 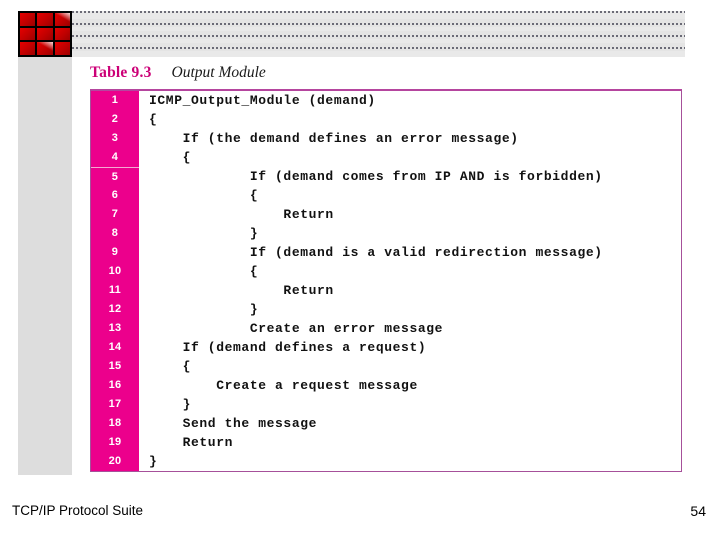 What do you see at coordinates (115, 119) in the screenshot?
I see `code-line-number: 2` at bounding box center [115, 119].